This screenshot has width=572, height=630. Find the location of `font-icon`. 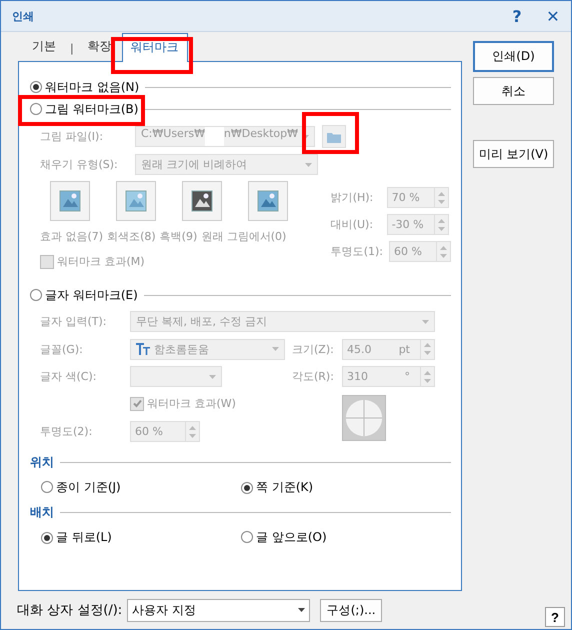

font-icon is located at coordinates (143, 349).